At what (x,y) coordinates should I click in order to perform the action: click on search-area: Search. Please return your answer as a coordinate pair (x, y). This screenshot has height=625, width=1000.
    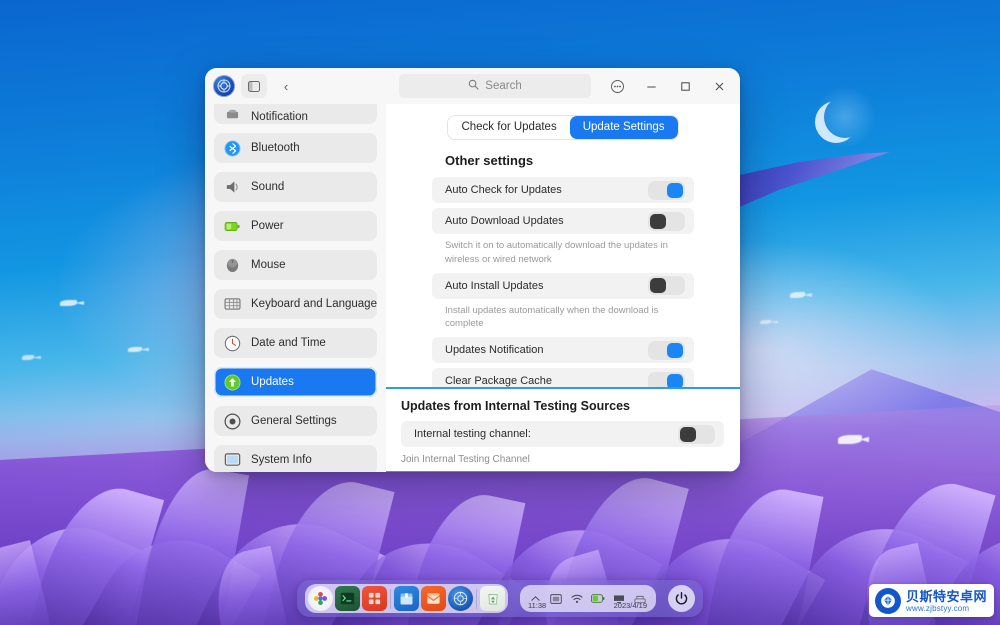
    Looking at the image, I should click on (495, 86).